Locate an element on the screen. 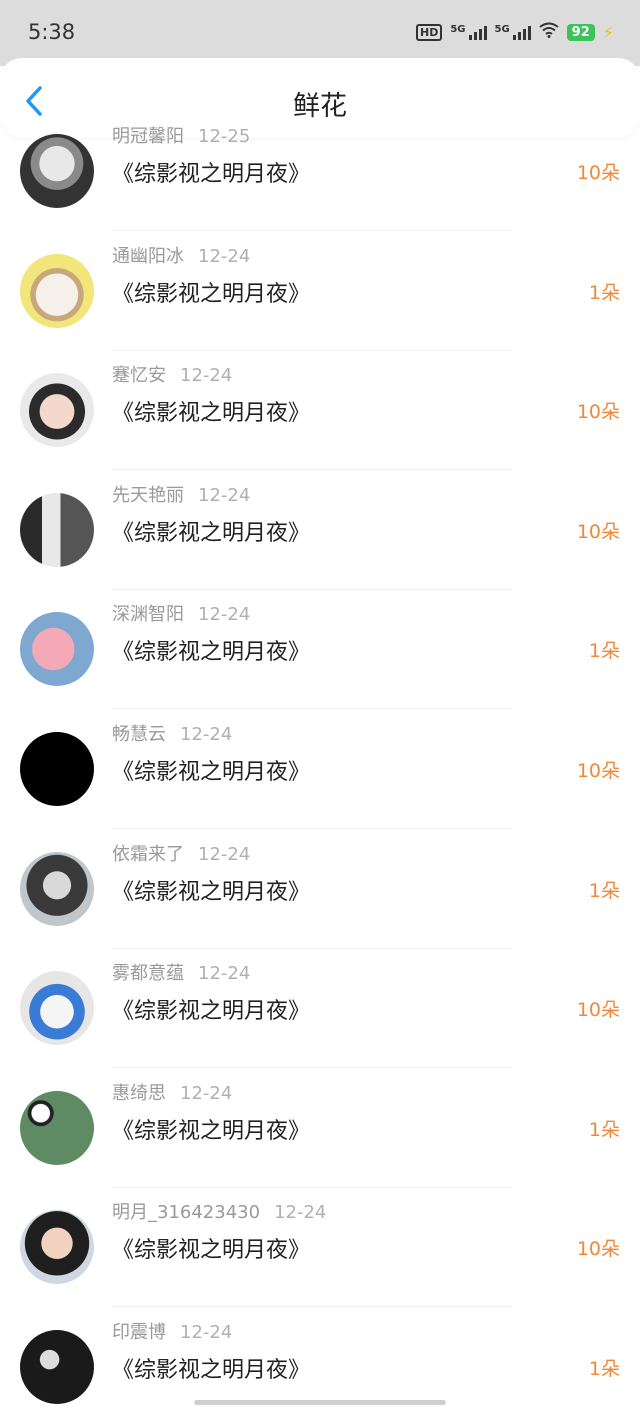 The image size is (640, 1408). list-item: 畅慧云 12-24 《综影视之明月夜》 10朵 is located at coordinates (320, 778).